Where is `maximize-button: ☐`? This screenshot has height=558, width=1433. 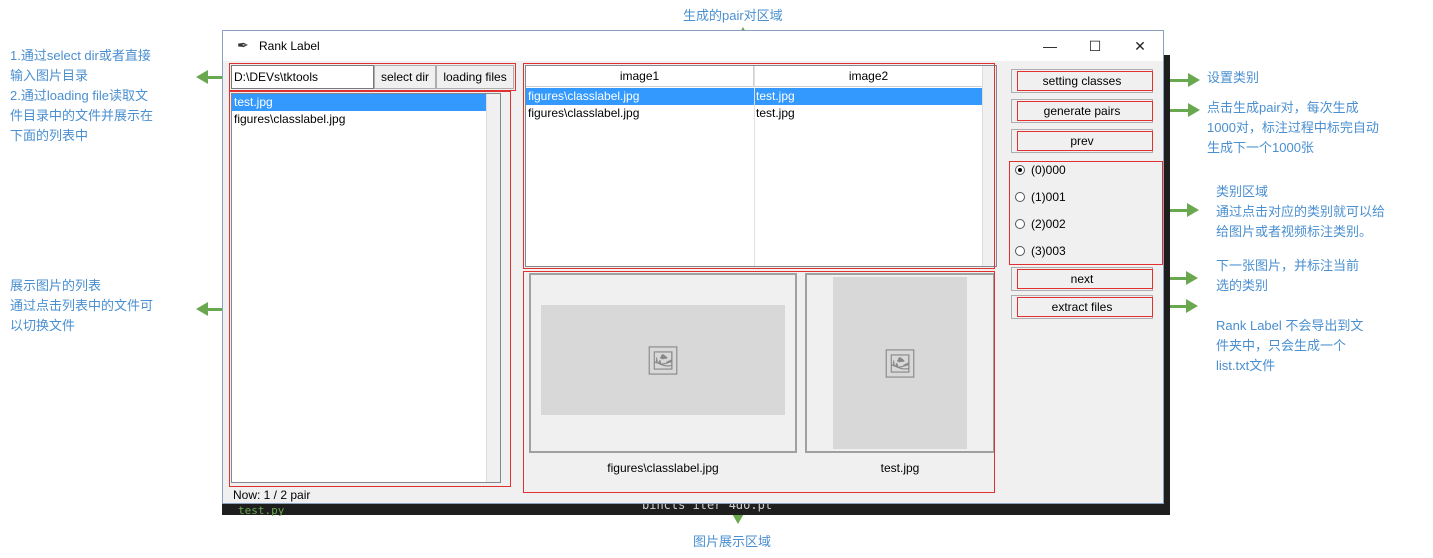
maximize-button: ☐ is located at coordinates (1095, 46).